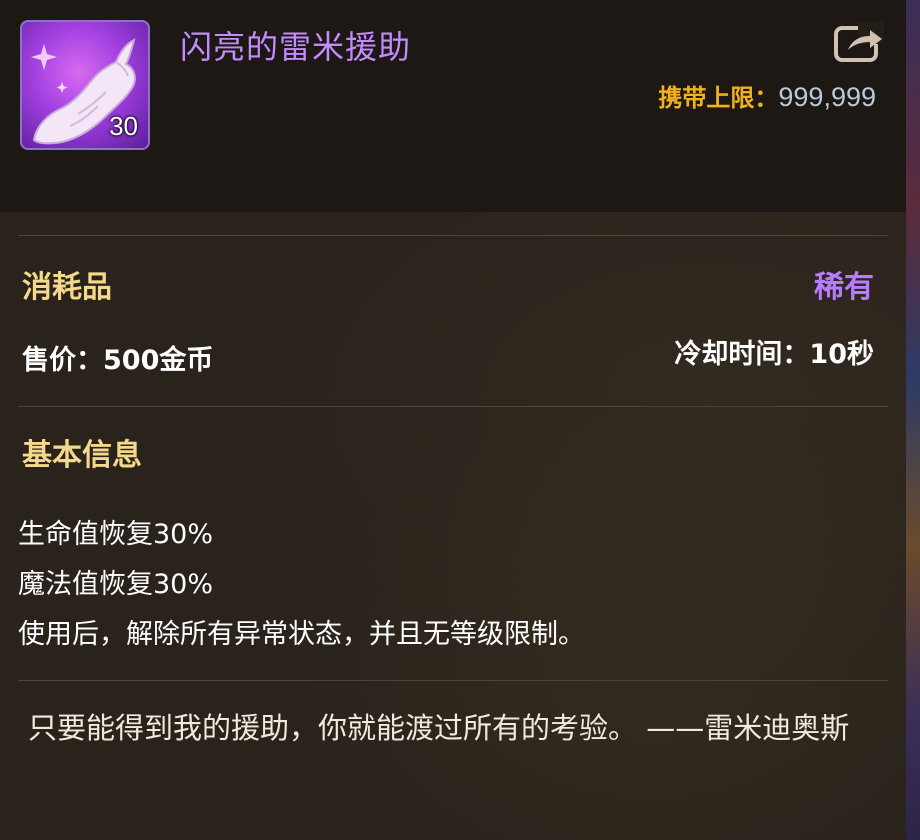 Image resolution: width=920 pixels, height=840 pixels. I want to click on item-cooldown: 冷却时间：10秒, so click(774, 354).